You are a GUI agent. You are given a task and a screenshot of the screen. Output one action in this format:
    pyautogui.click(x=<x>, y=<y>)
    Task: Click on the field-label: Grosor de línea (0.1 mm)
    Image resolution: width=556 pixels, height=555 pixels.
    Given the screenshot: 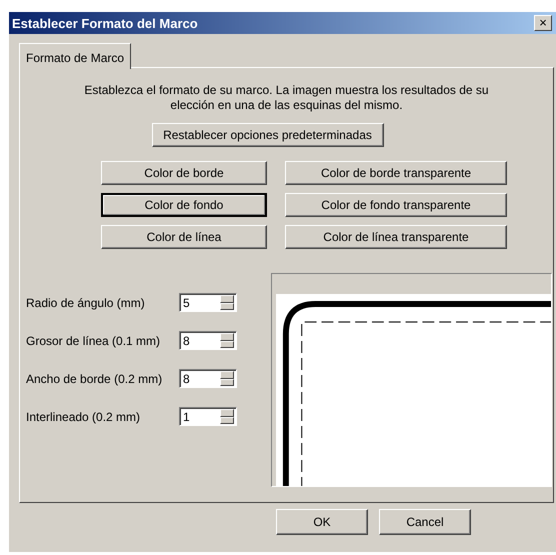 What is the action you would take?
    pyautogui.click(x=94, y=341)
    